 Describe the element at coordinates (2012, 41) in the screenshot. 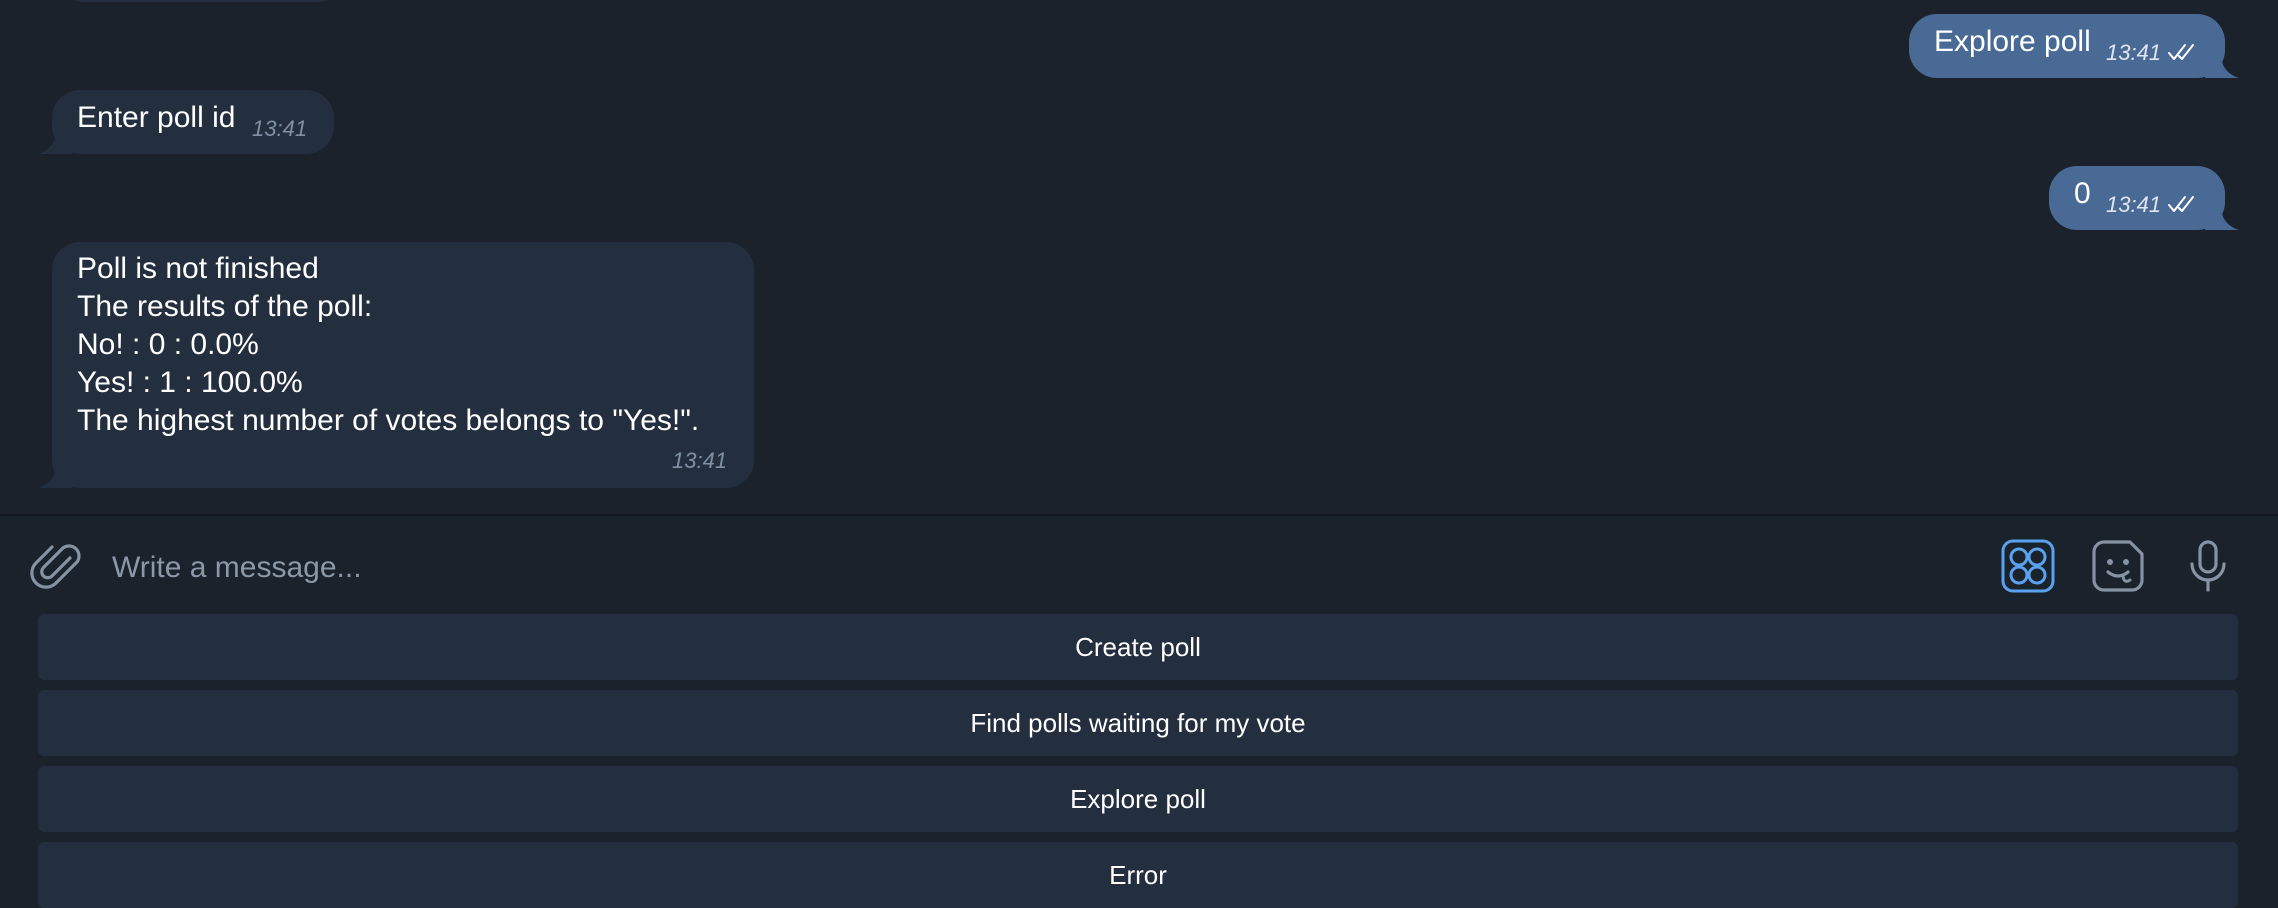

I see `message-text: Explore poll` at that location.